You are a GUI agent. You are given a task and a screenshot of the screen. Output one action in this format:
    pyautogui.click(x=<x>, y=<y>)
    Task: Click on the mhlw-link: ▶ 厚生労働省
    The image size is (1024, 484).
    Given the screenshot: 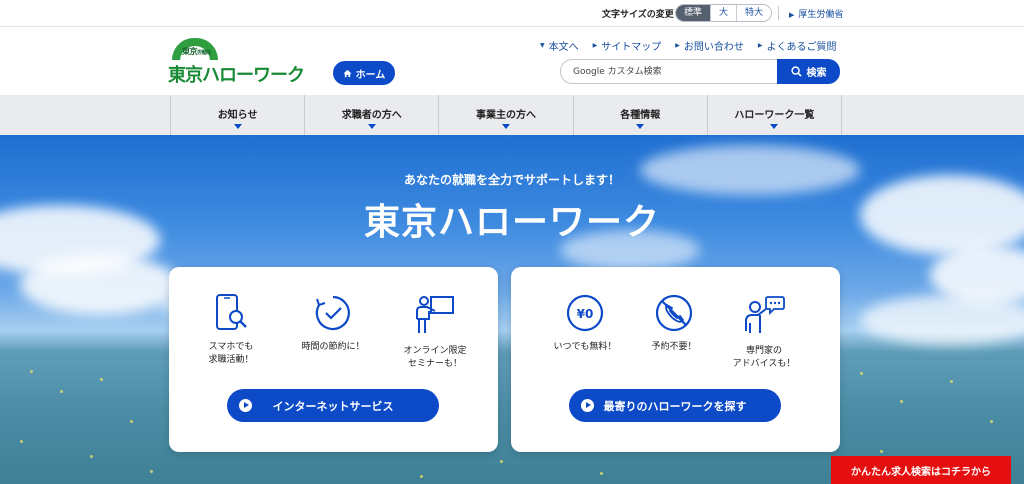 What is the action you would take?
    pyautogui.click(x=816, y=13)
    